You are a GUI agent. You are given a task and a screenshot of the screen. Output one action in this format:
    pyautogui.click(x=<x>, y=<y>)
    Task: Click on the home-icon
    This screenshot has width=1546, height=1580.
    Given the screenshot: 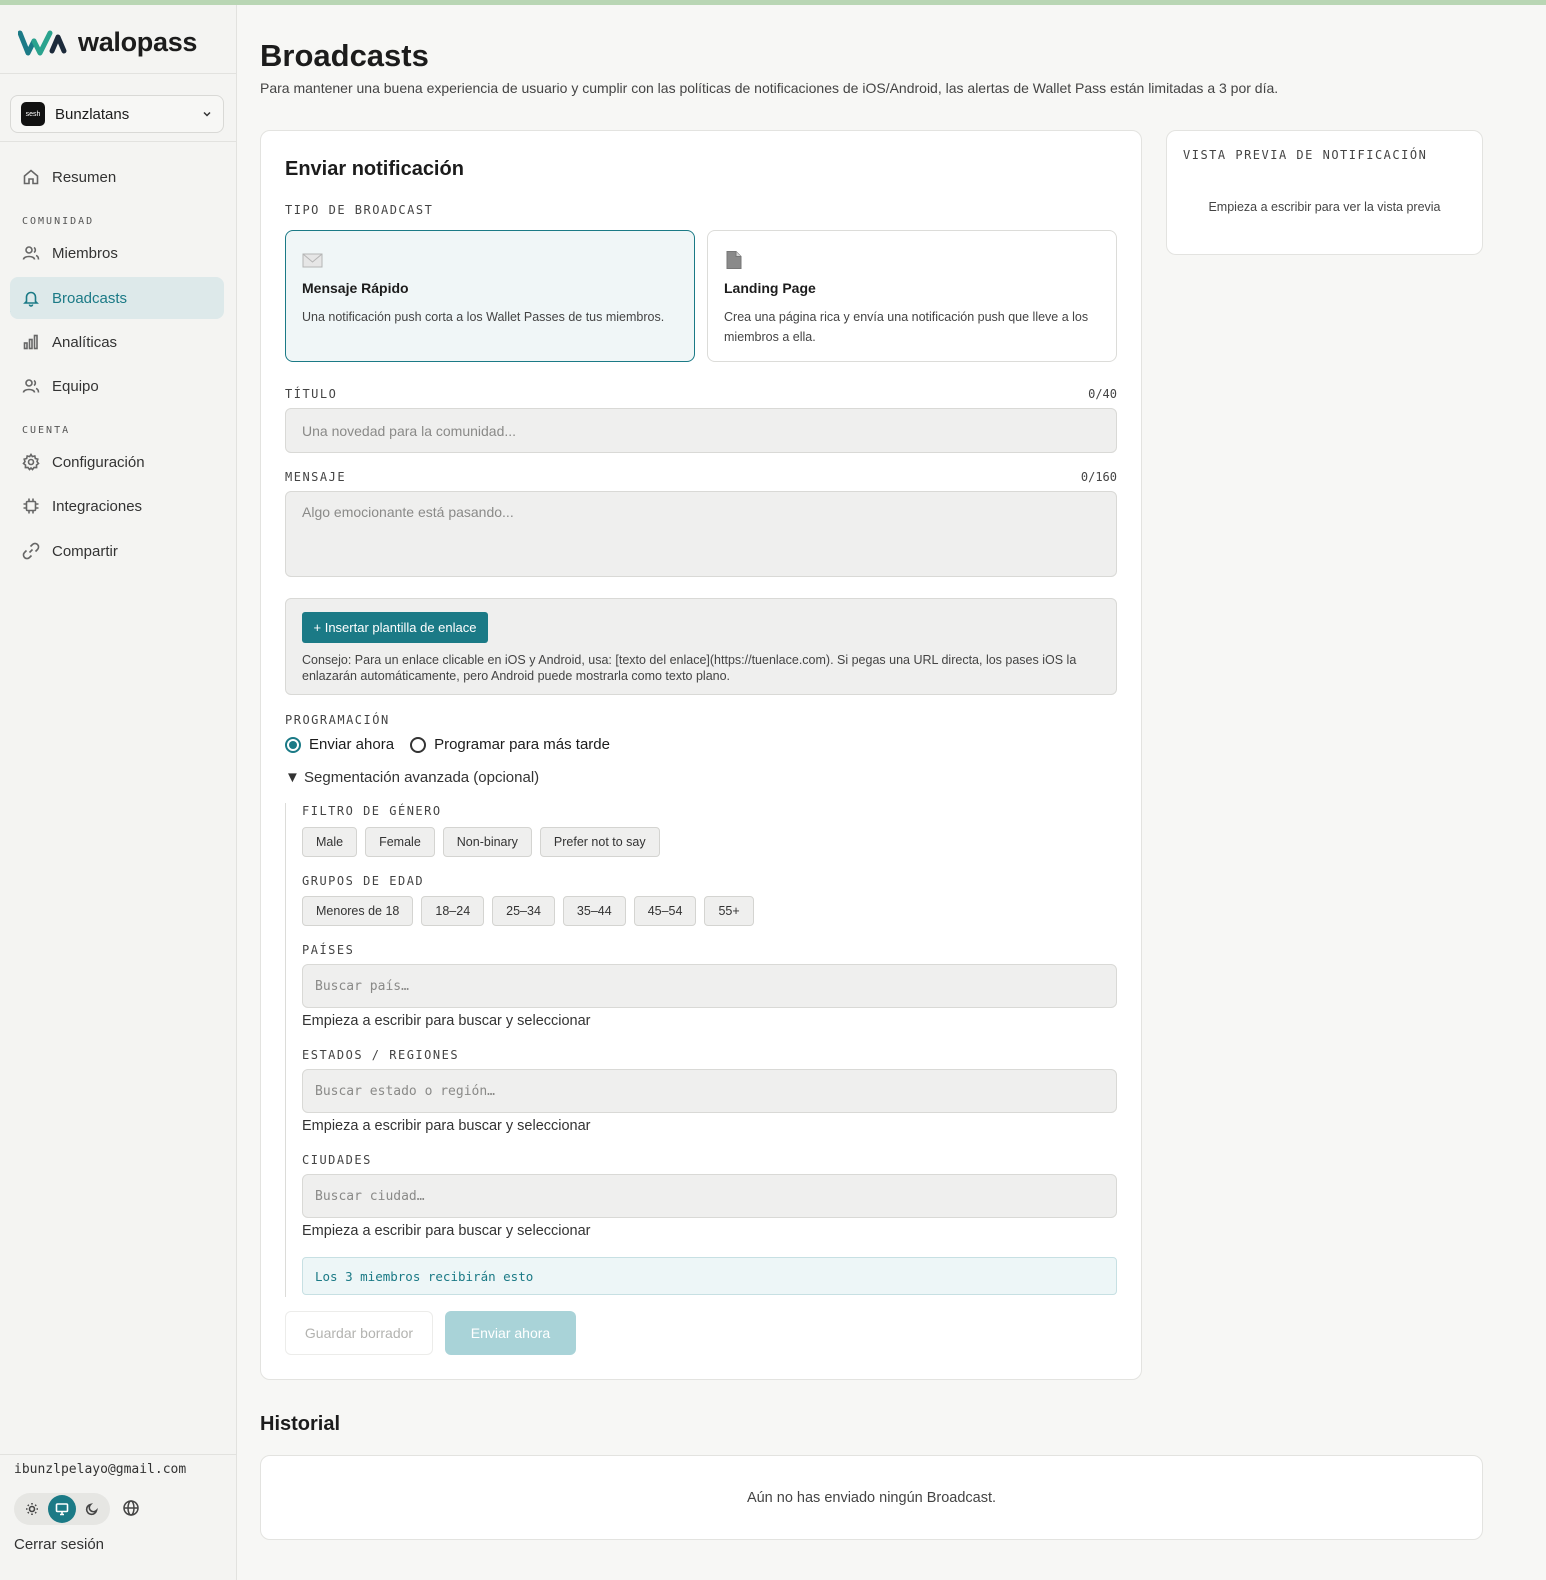 What is the action you would take?
    pyautogui.click(x=31, y=177)
    